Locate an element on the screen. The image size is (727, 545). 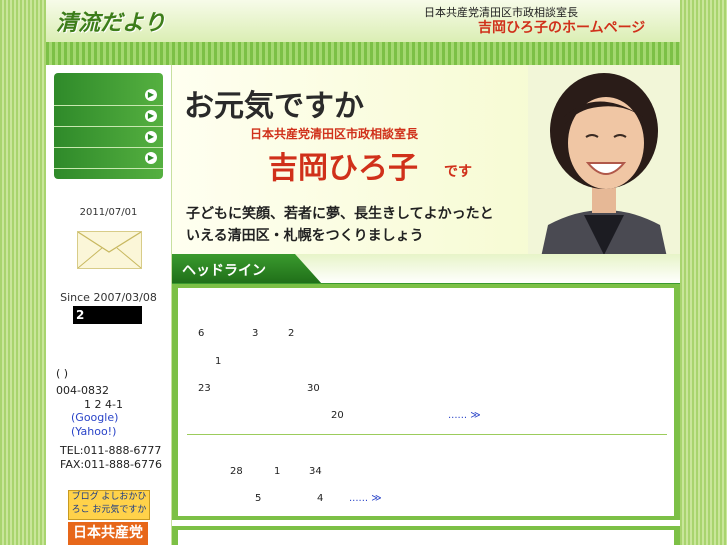
sidebar-nav: ▶ ▶ ▶ ▶ is located at coordinates (108, 126).